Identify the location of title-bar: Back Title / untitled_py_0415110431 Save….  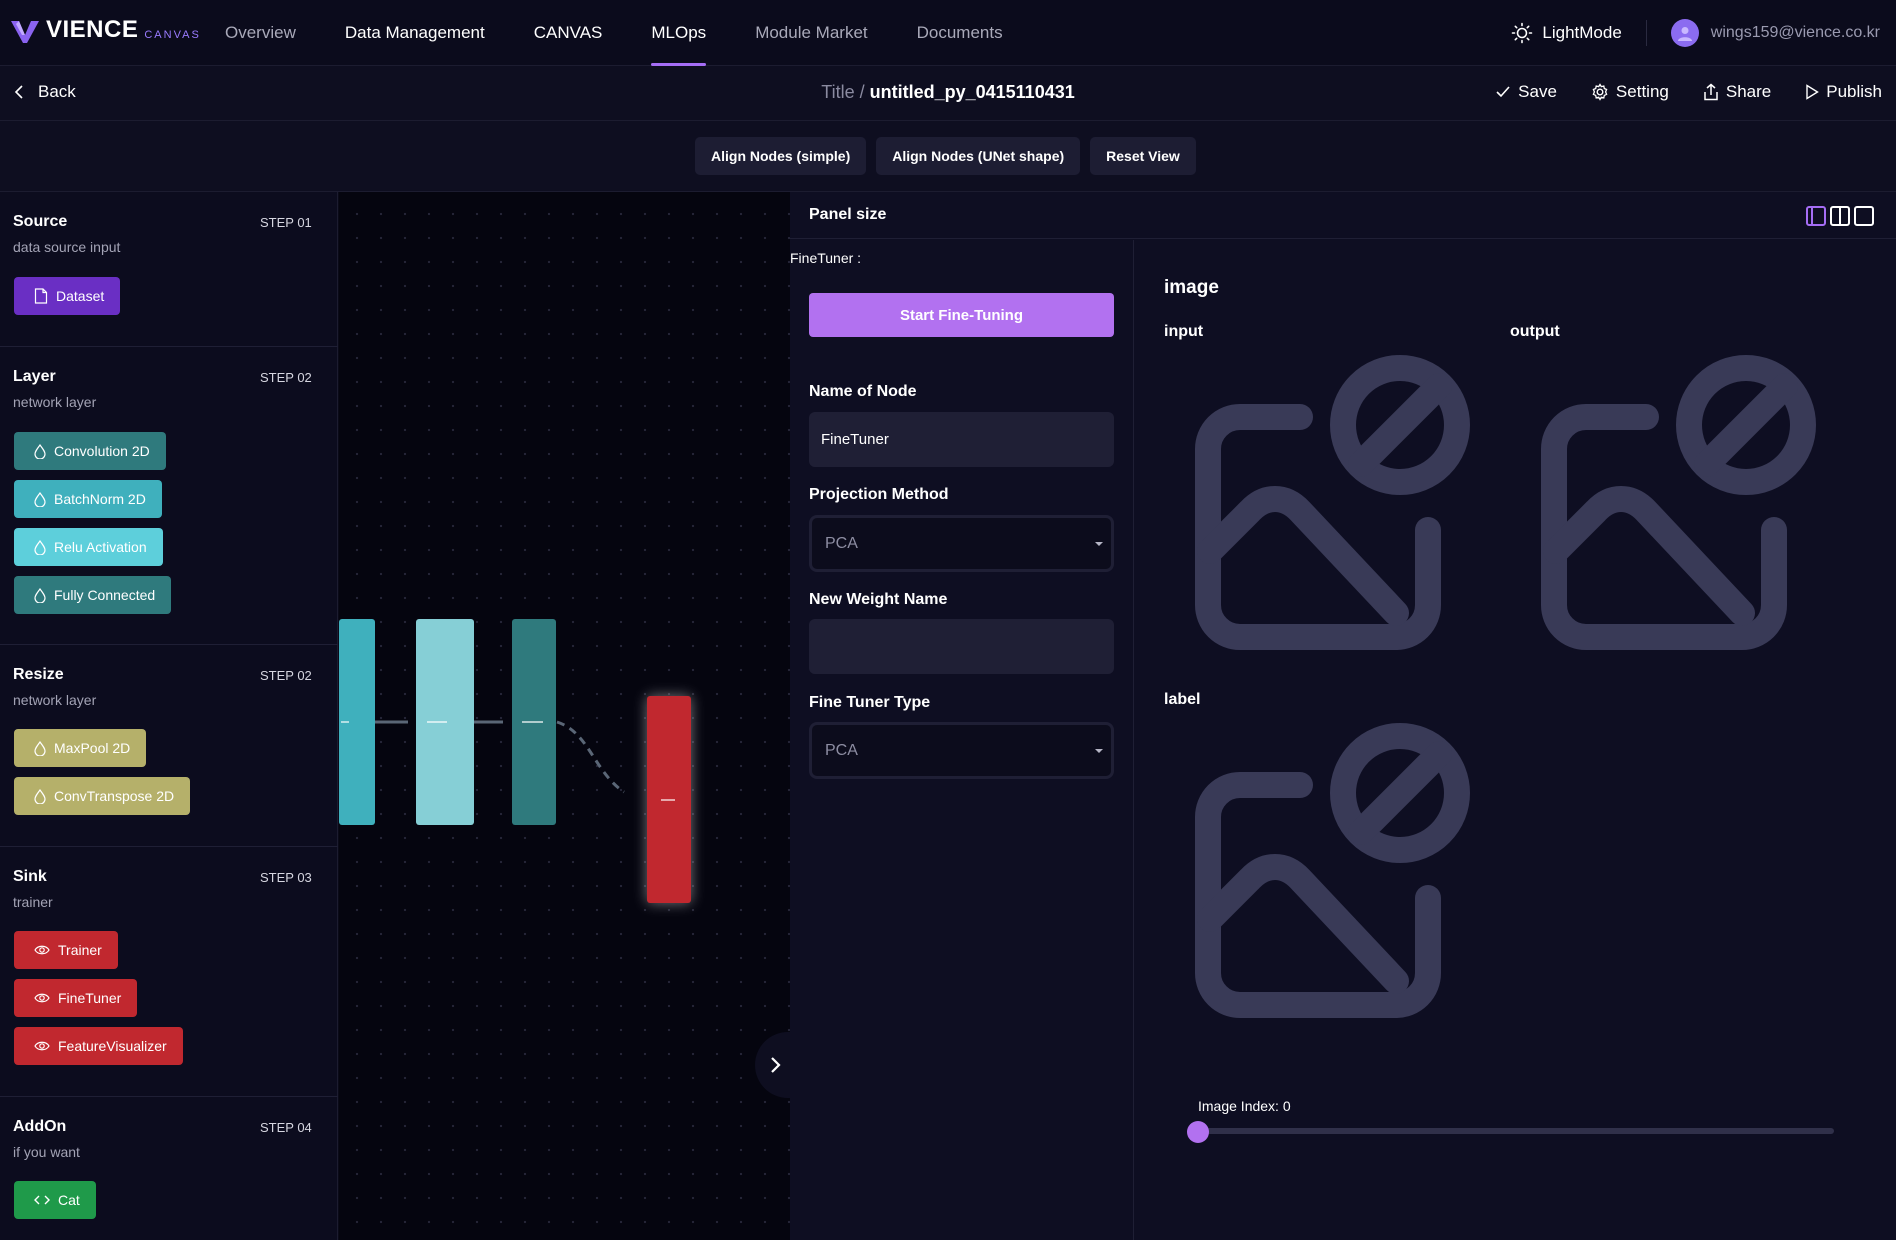
(948, 93).